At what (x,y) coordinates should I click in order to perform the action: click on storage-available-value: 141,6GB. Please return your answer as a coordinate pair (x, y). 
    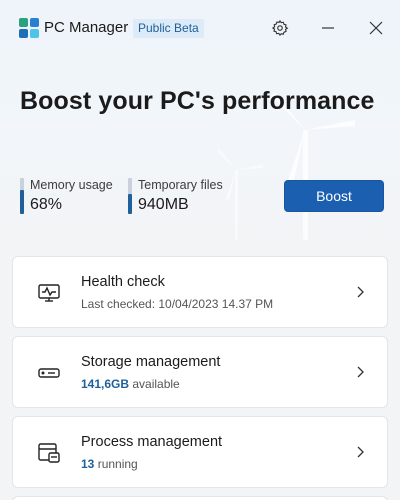
    Looking at the image, I should click on (105, 384).